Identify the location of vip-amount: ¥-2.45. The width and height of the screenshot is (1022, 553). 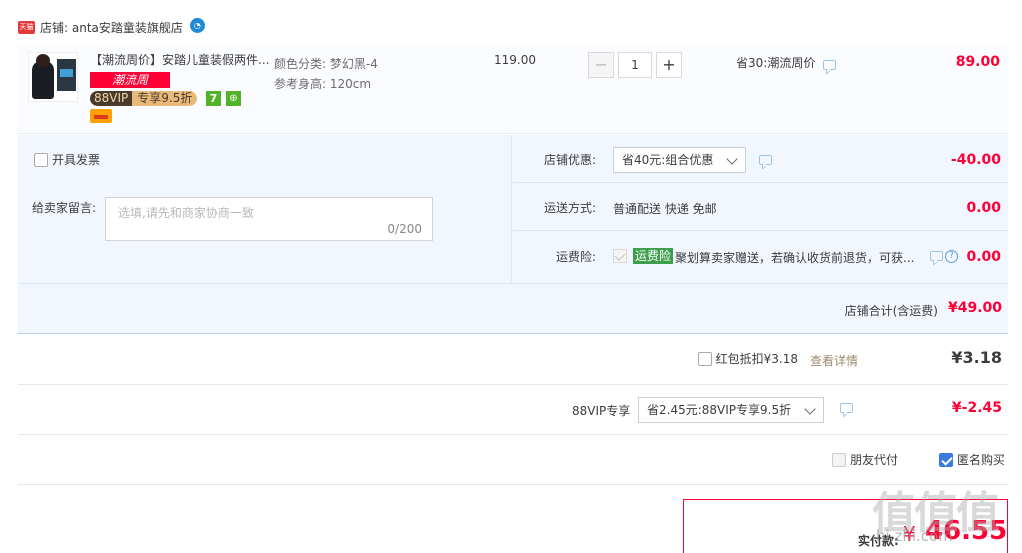
(976, 408).